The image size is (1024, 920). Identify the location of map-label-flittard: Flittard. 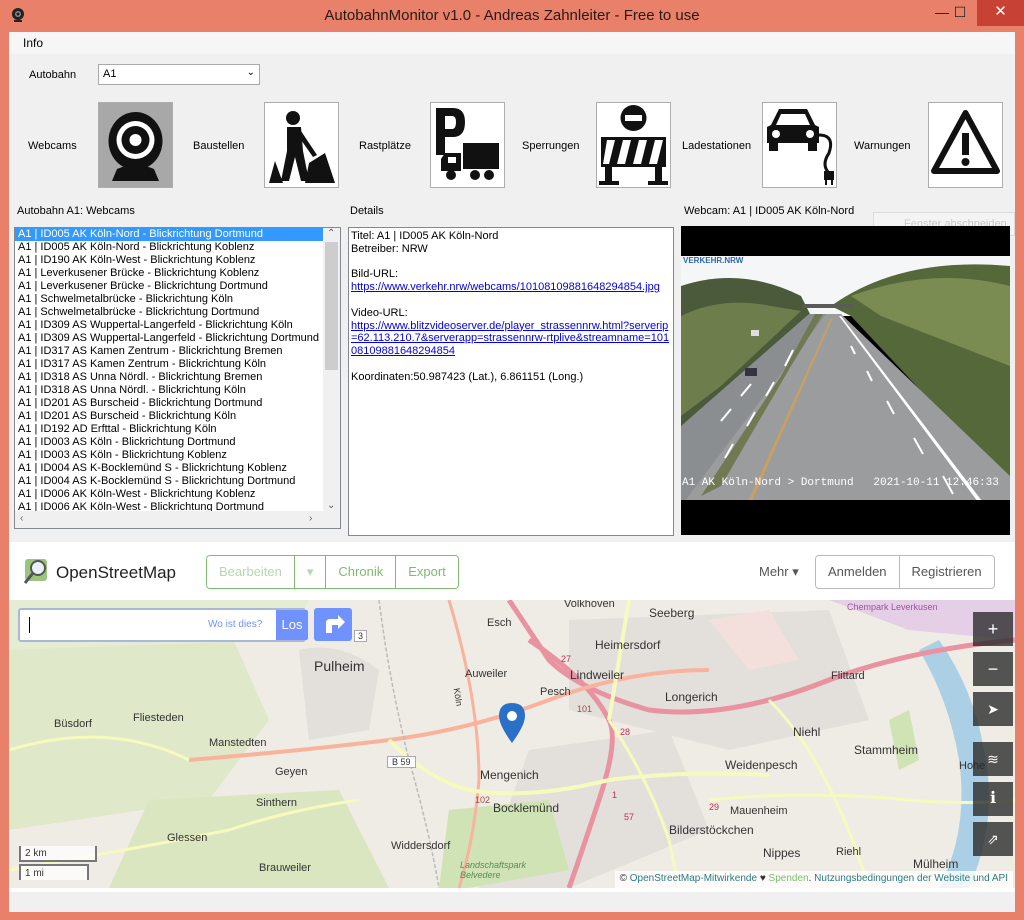
(848, 676).